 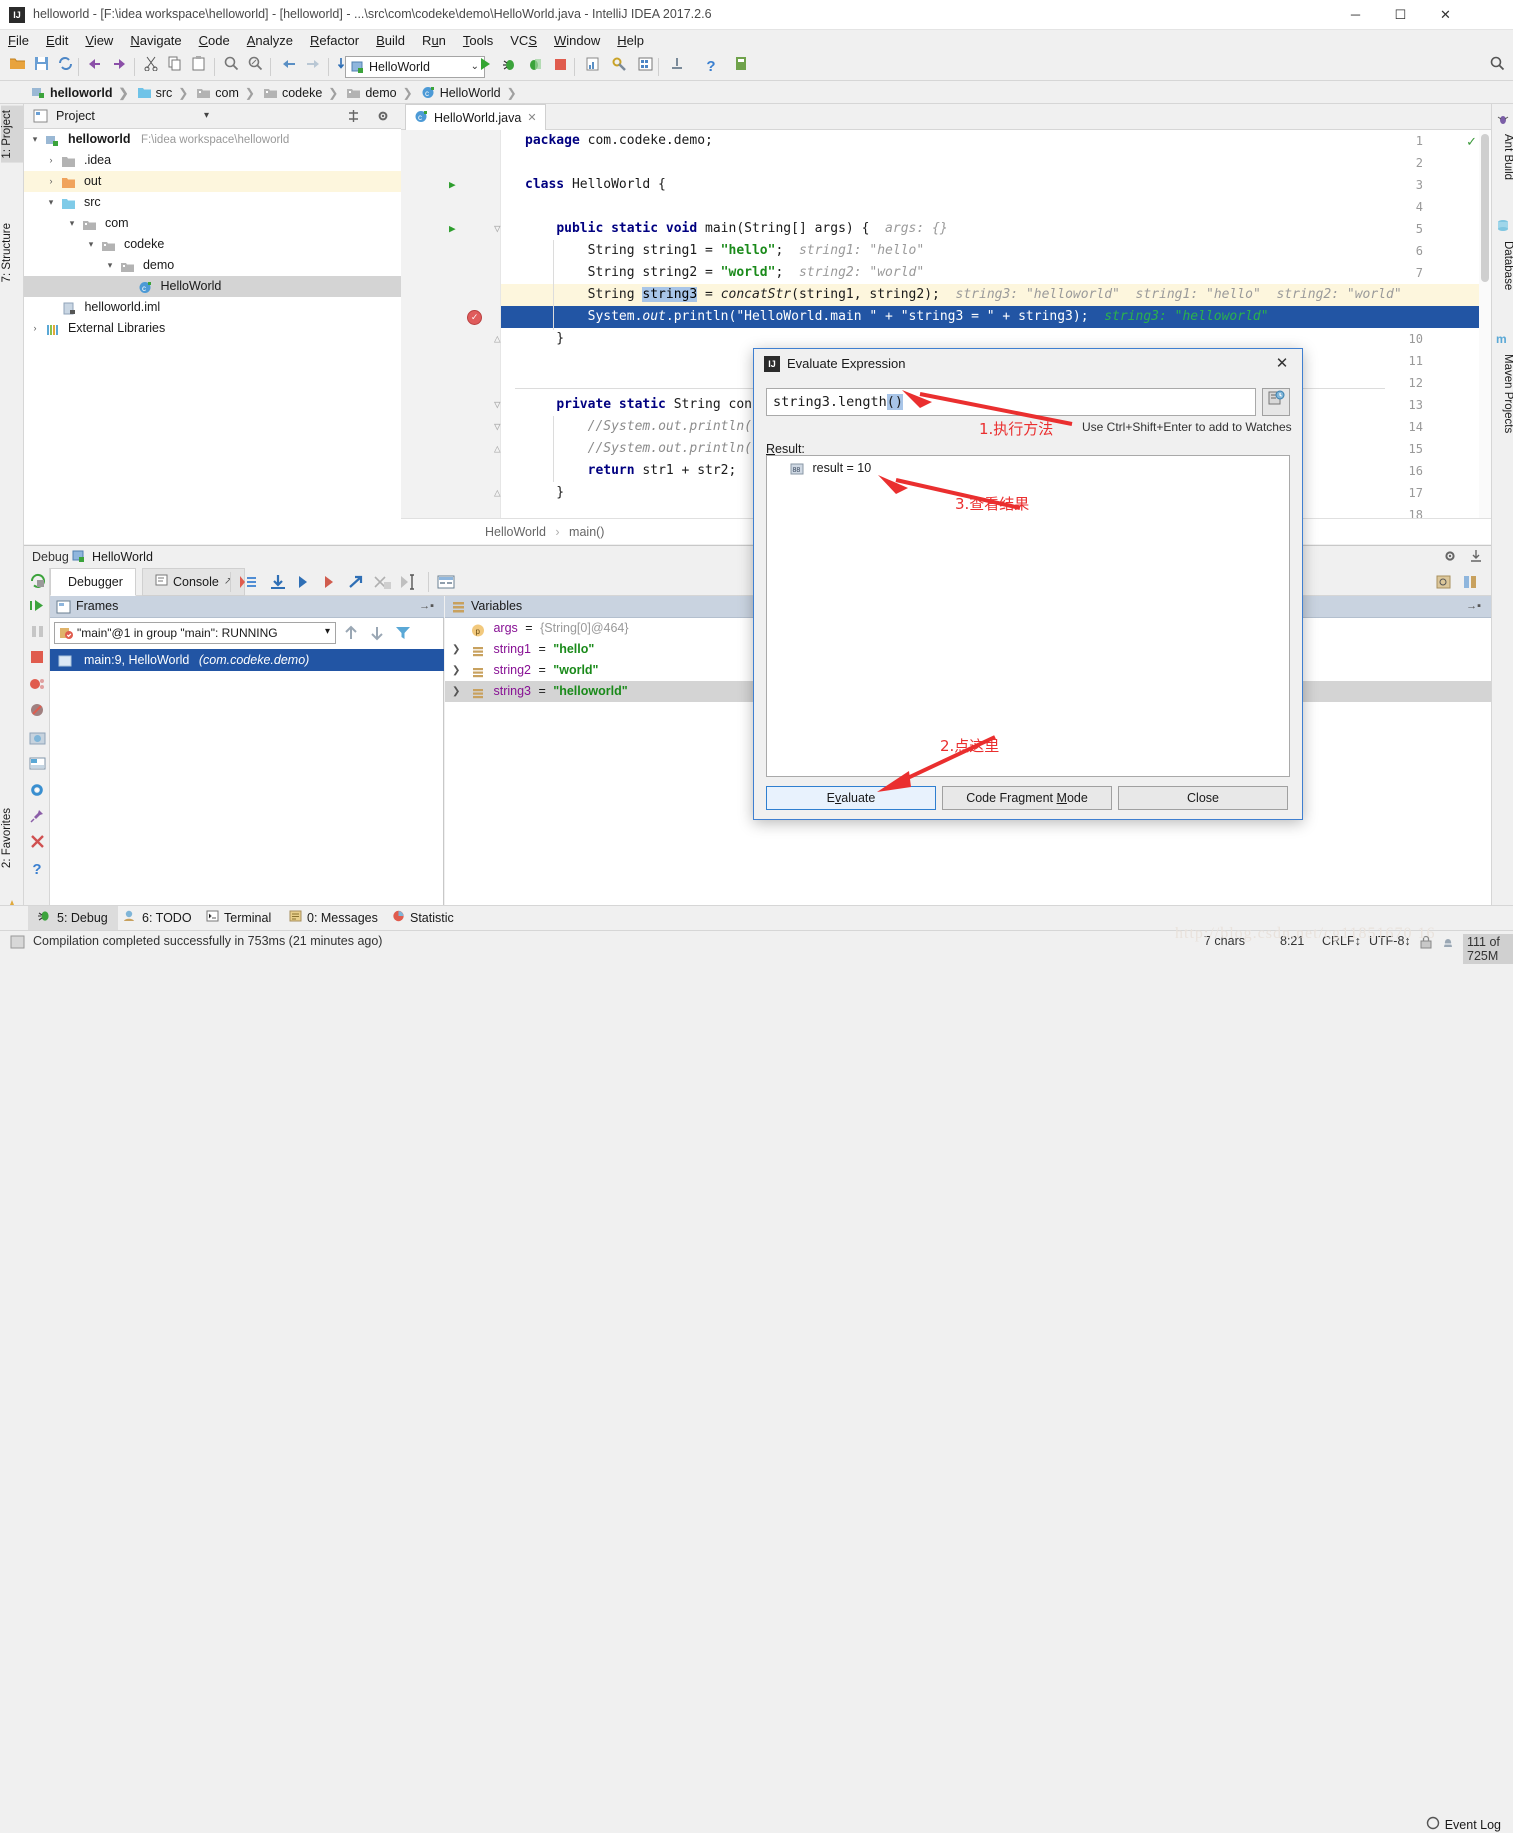 I want to click on bottom-tab-todo: 6: TODO, so click(x=157, y=918).